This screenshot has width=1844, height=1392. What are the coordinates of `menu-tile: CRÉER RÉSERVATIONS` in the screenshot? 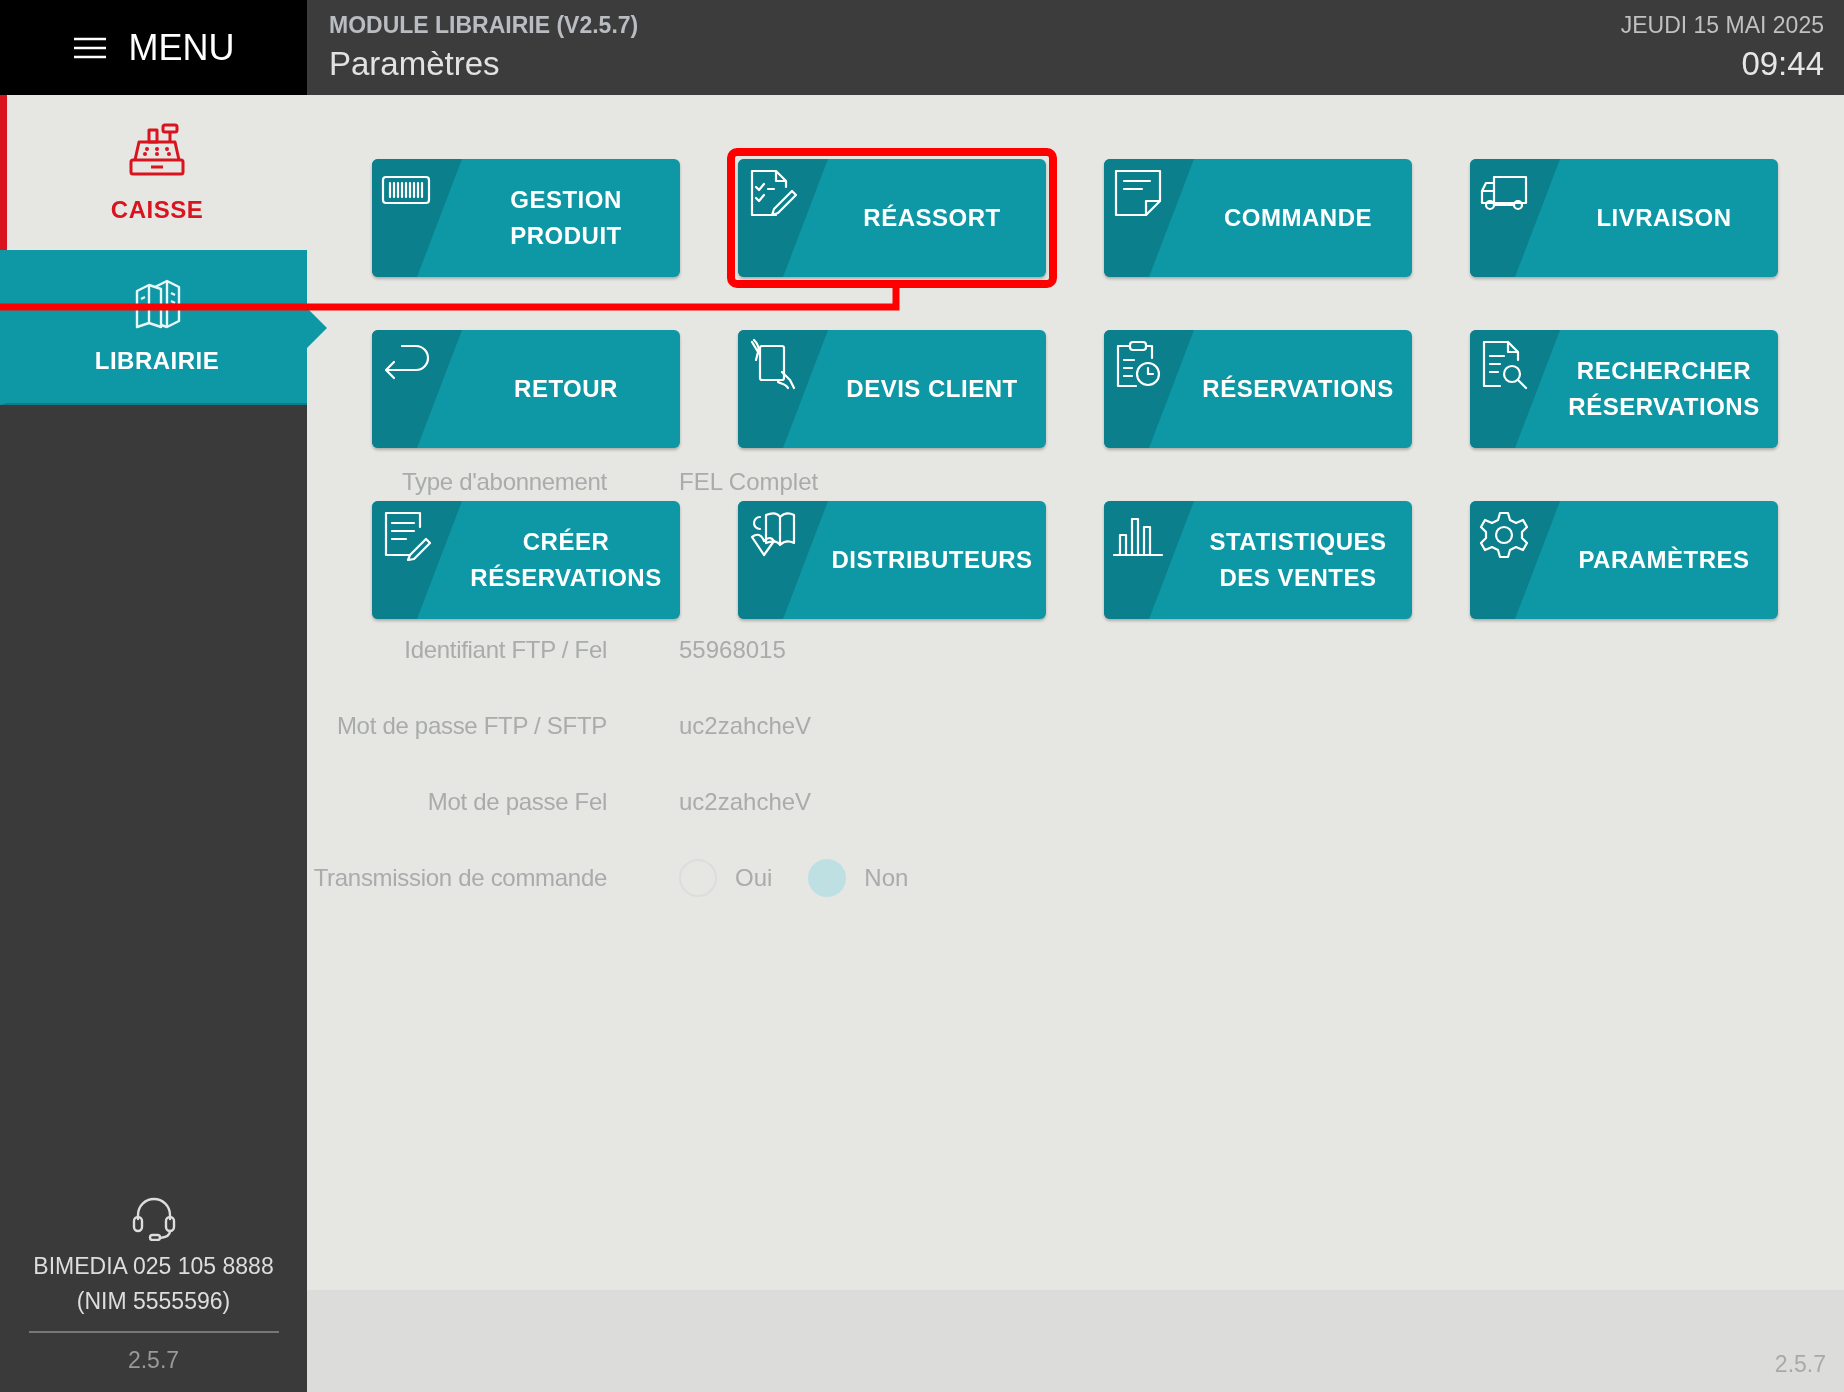 It's located at (526, 560).